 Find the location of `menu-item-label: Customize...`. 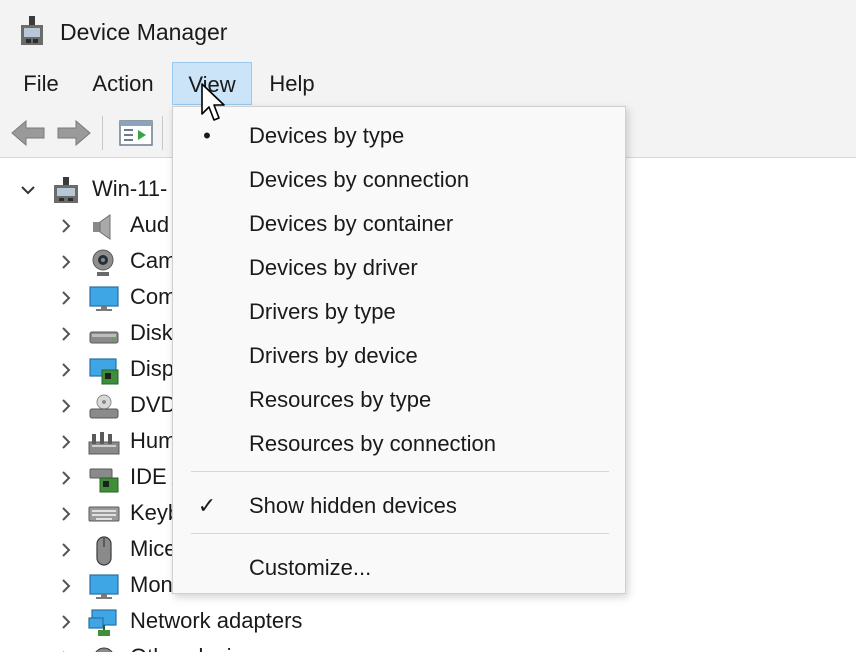

menu-item-label: Customize... is located at coordinates (310, 567).